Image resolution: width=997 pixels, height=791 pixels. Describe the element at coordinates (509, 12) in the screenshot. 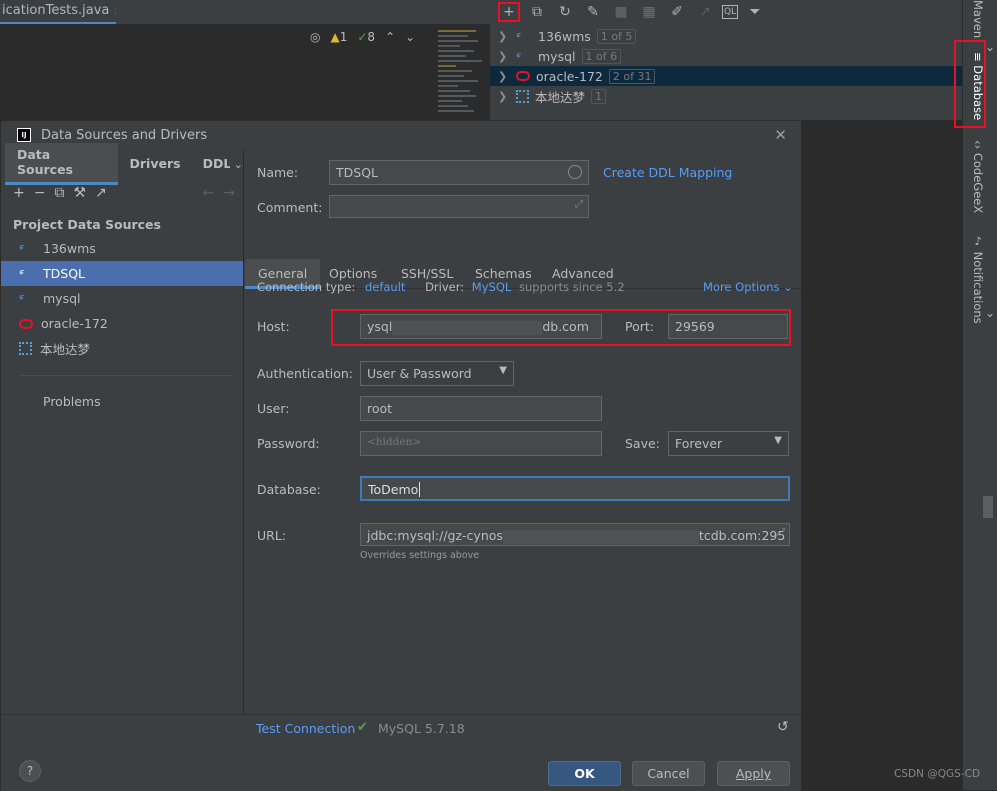

I see `plus-icon: +` at that location.